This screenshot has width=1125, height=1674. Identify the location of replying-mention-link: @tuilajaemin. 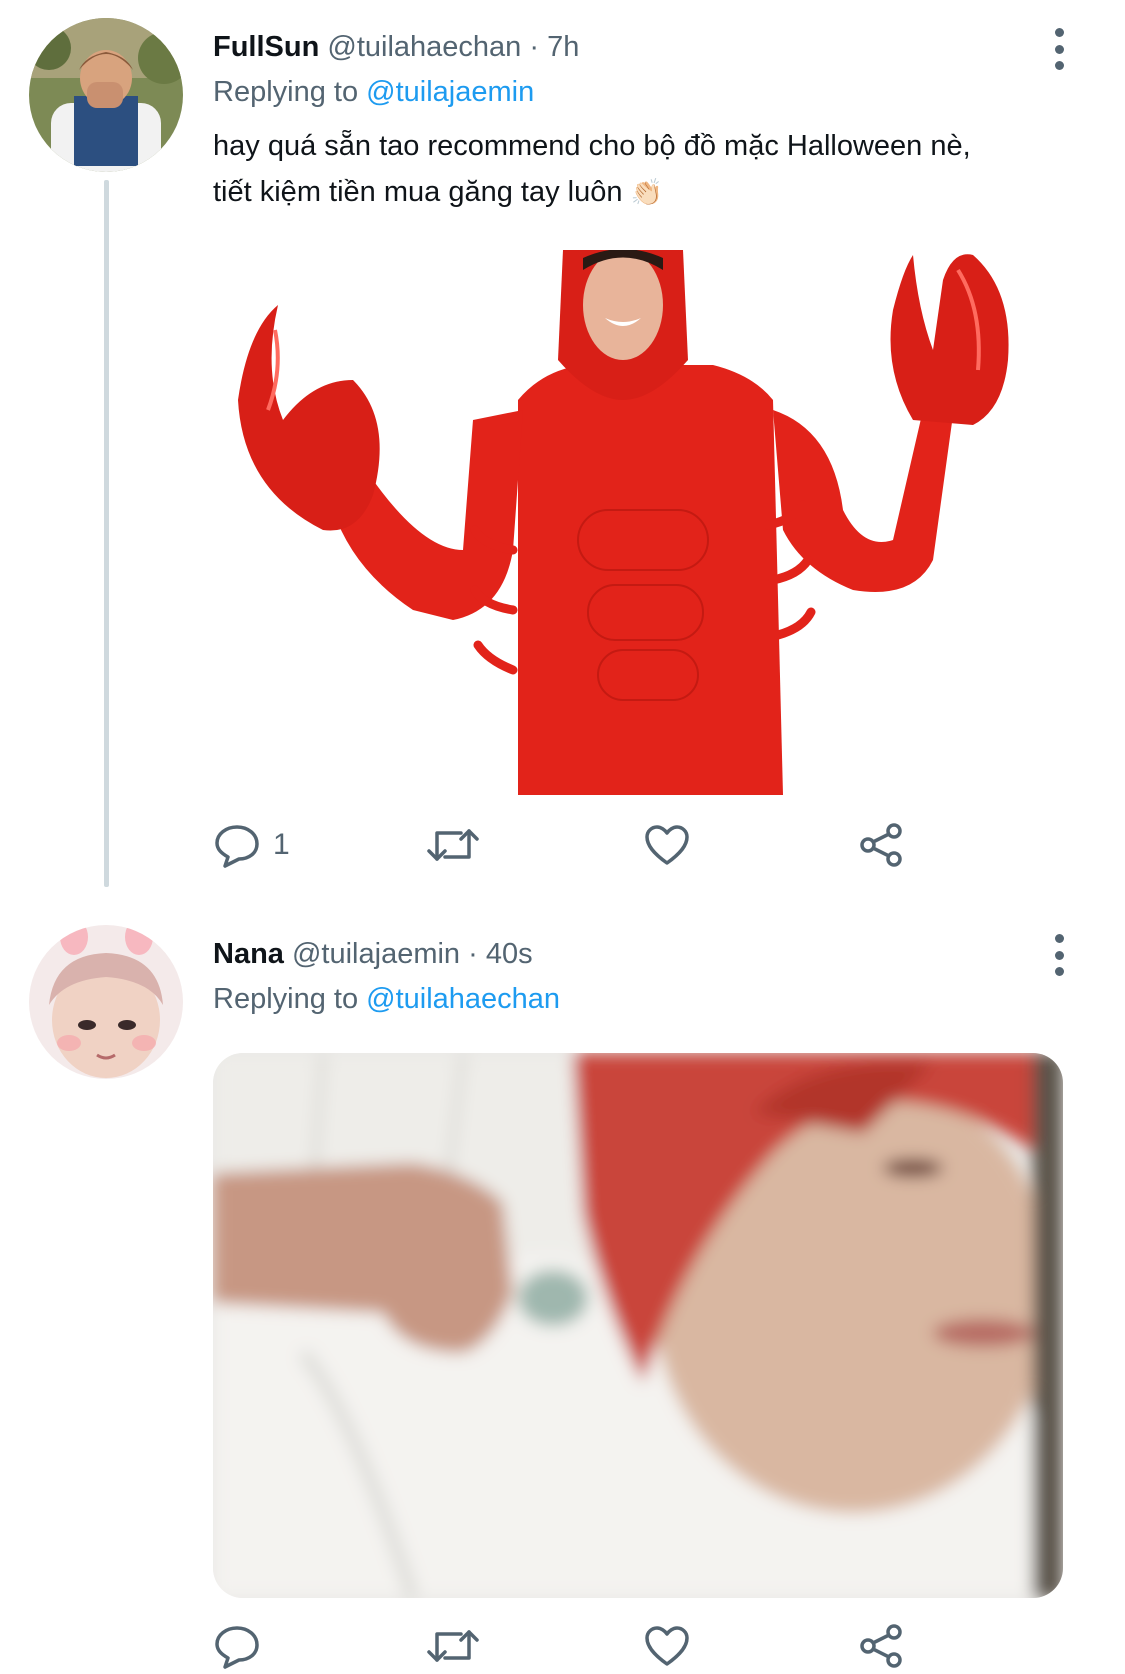
(450, 92).